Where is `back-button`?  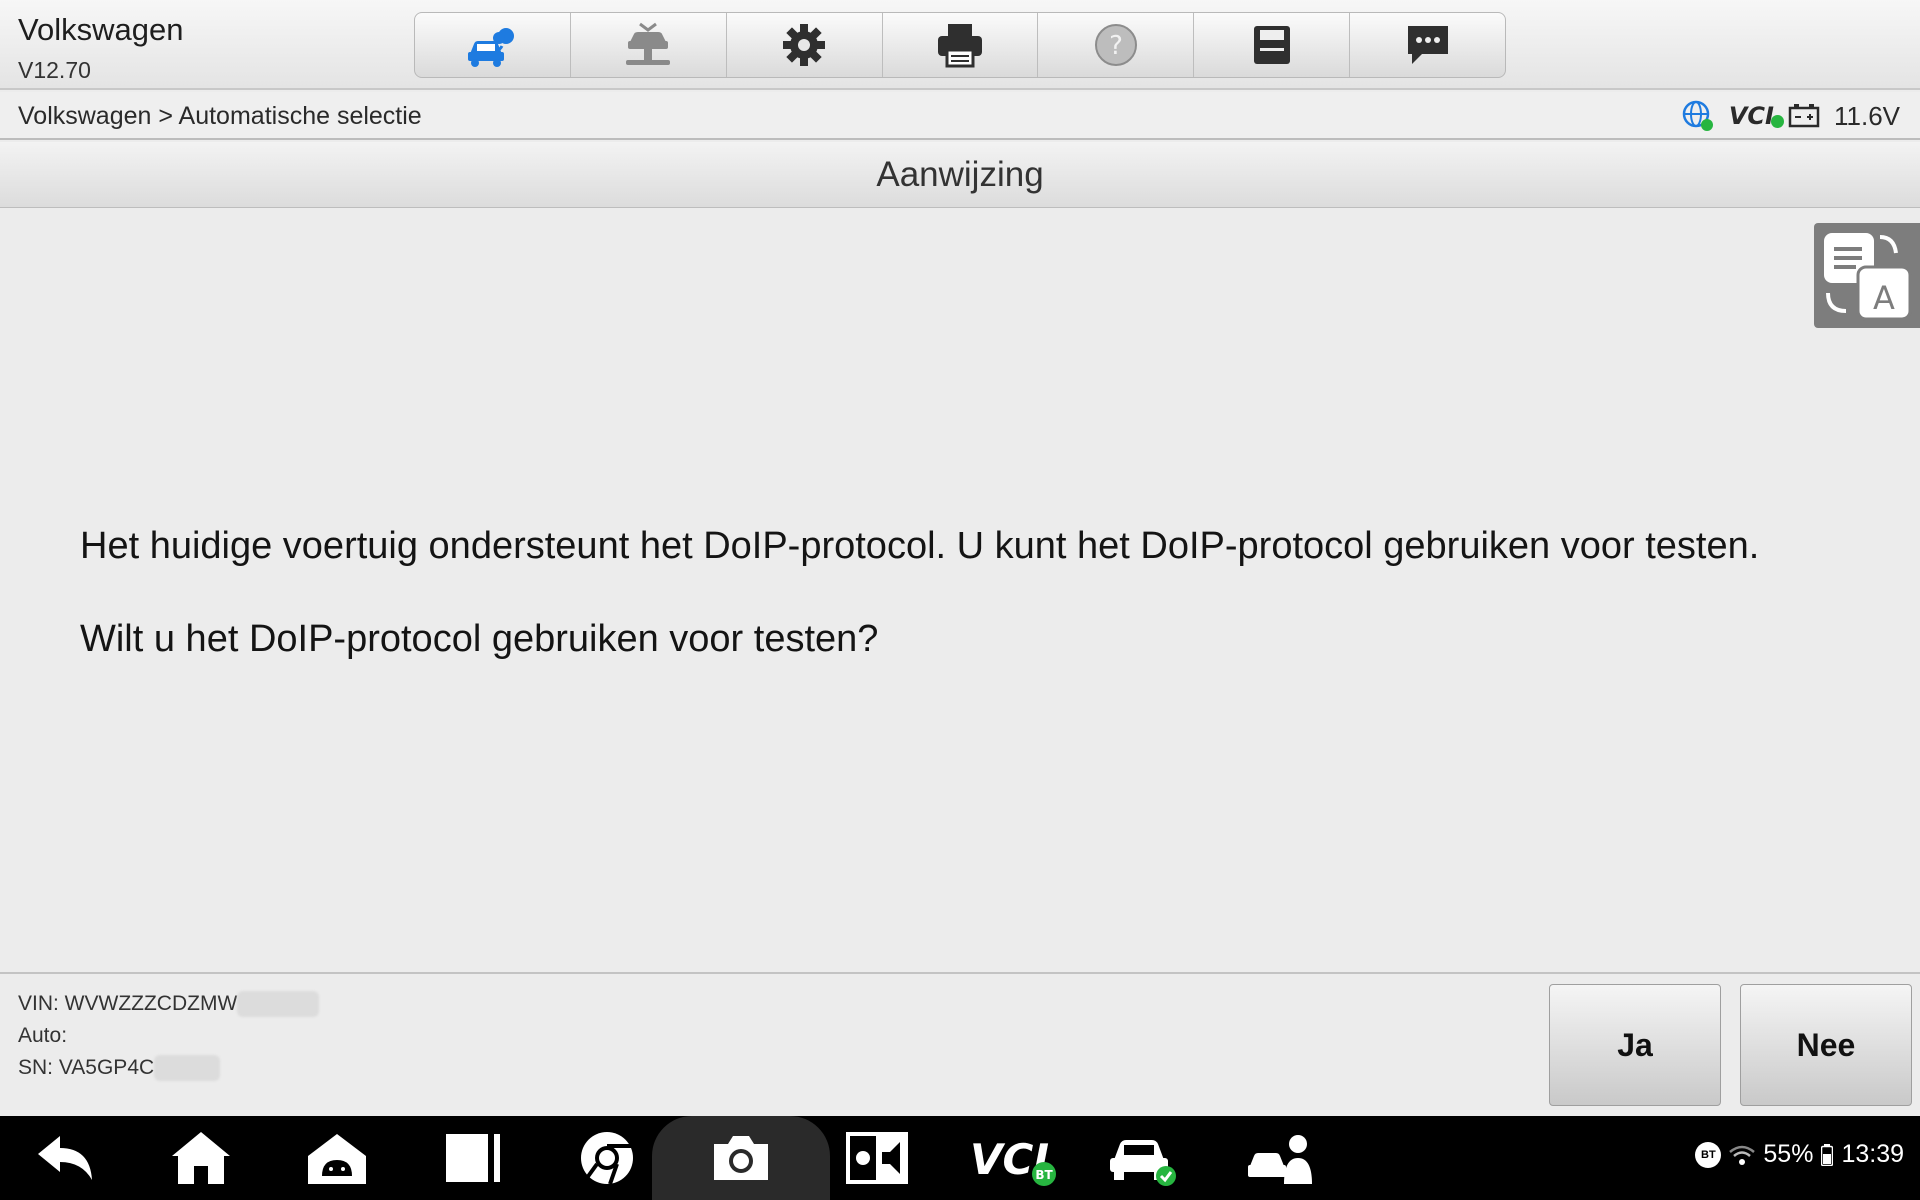 back-button is located at coordinates (65, 1158).